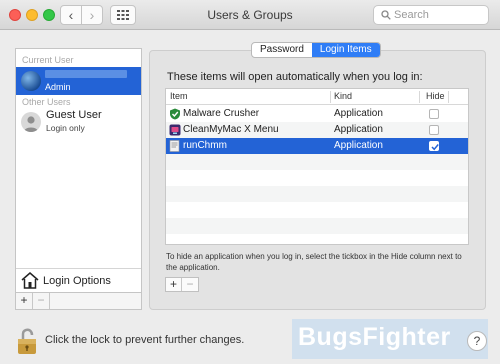 The height and width of the screenshot is (364, 500). Describe the element at coordinates (282, 50) in the screenshot. I see `tab-password: Password` at that location.